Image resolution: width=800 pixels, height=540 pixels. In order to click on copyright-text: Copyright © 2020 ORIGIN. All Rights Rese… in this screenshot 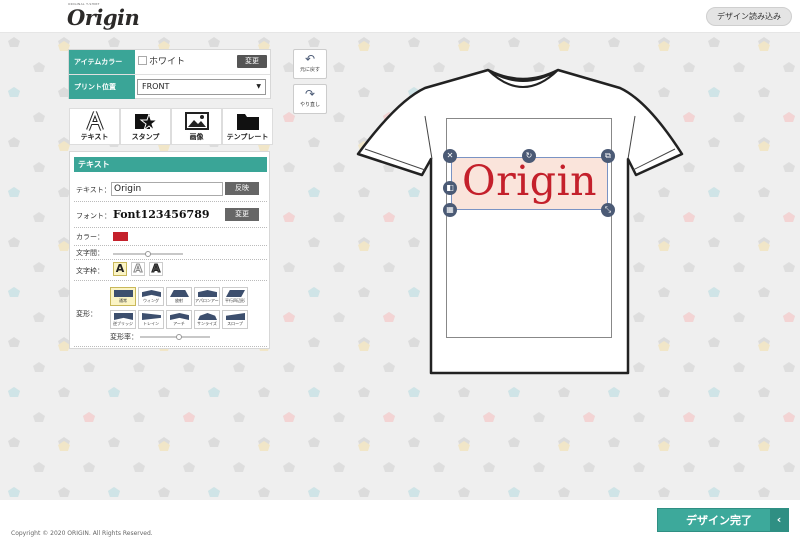, I will do `click(82, 533)`.